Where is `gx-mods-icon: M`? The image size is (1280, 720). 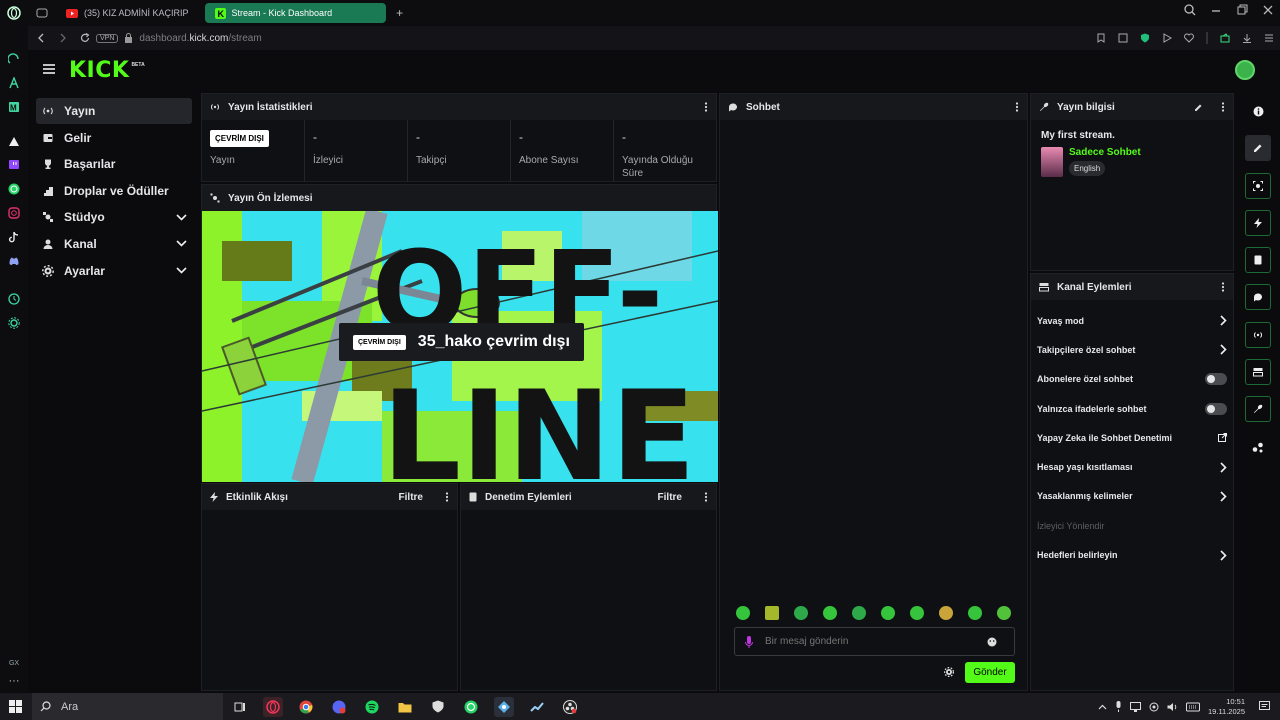 gx-mods-icon: M is located at coordinates (14, 107).